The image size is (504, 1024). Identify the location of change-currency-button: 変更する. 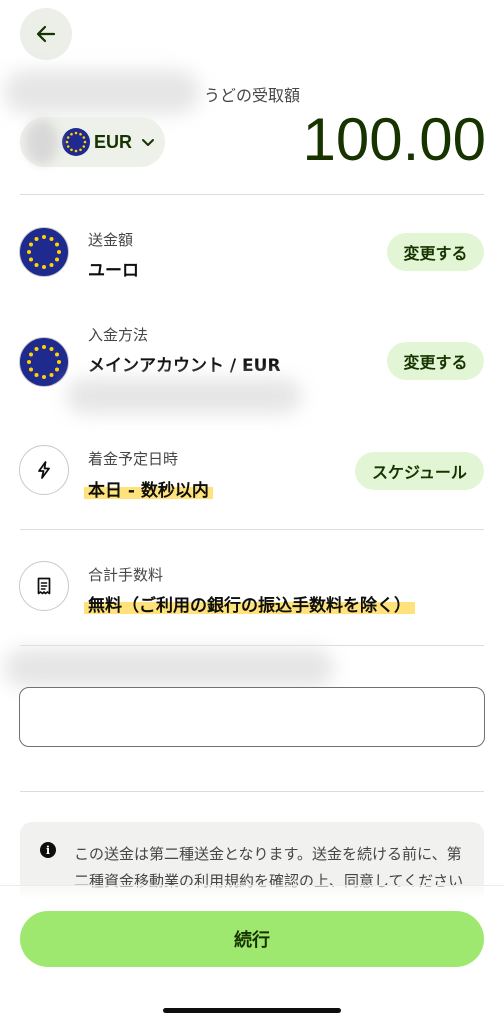
(435, 252).